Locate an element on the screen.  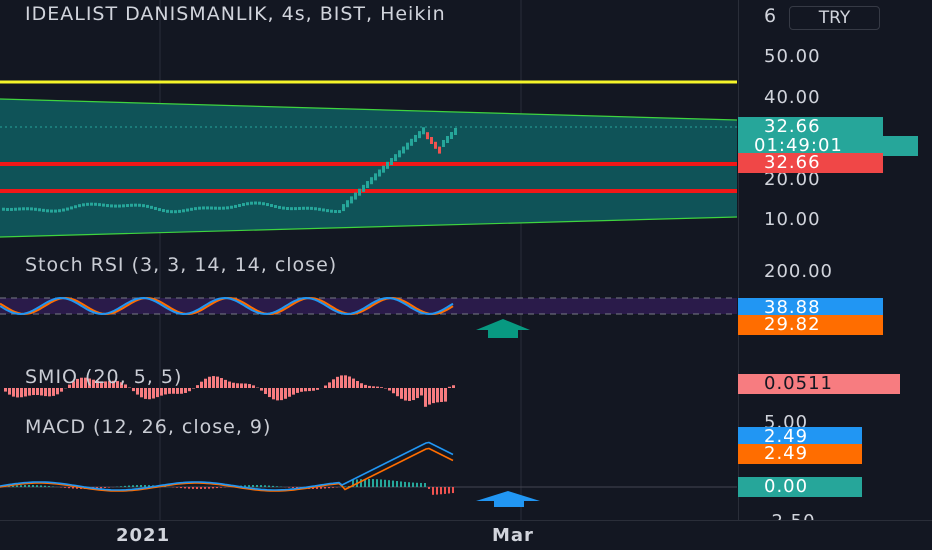
stoch-axis-tick: 200.00 is located at coordinates (798, 271).